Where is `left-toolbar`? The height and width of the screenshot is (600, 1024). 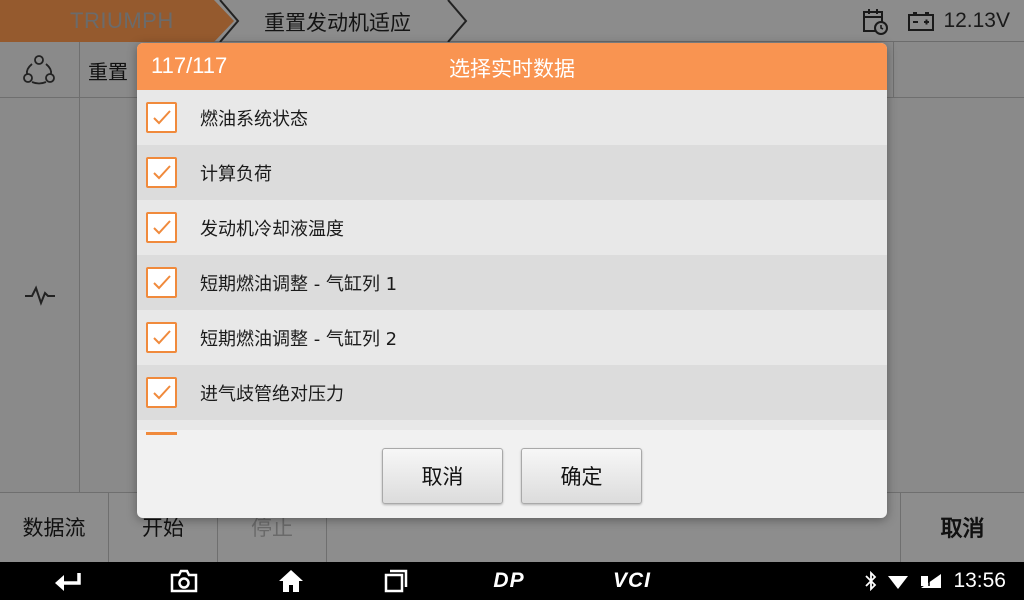 left-toolbar is located at coordinates (40, 295).